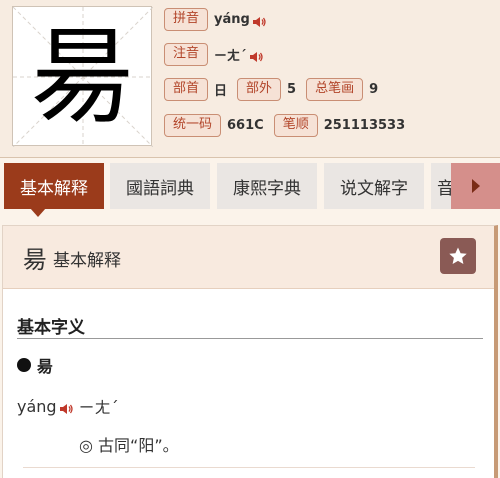 The height and width of the screenshot is (478, 500). I want to click on card-character: 昜, so click(35, 260).